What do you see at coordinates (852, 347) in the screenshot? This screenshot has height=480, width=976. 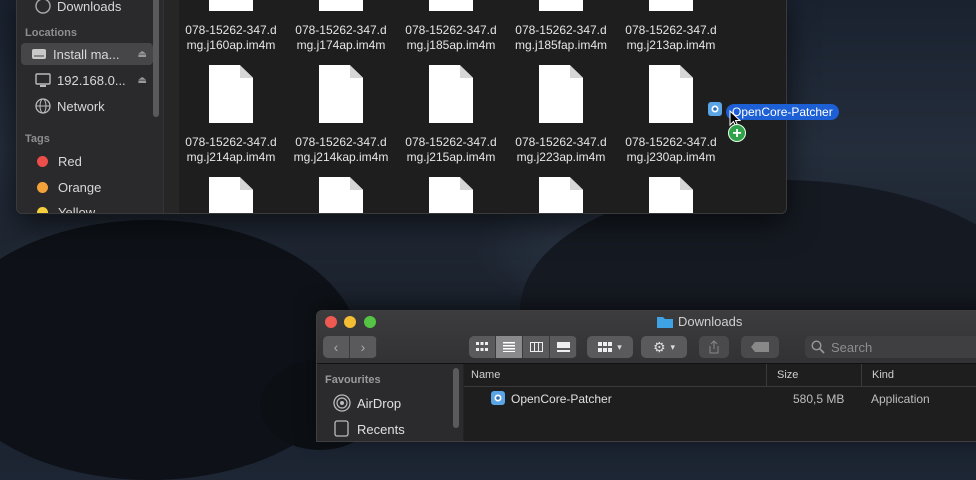 I see `search-placeholder: Search` at bounding box center [852, 347].